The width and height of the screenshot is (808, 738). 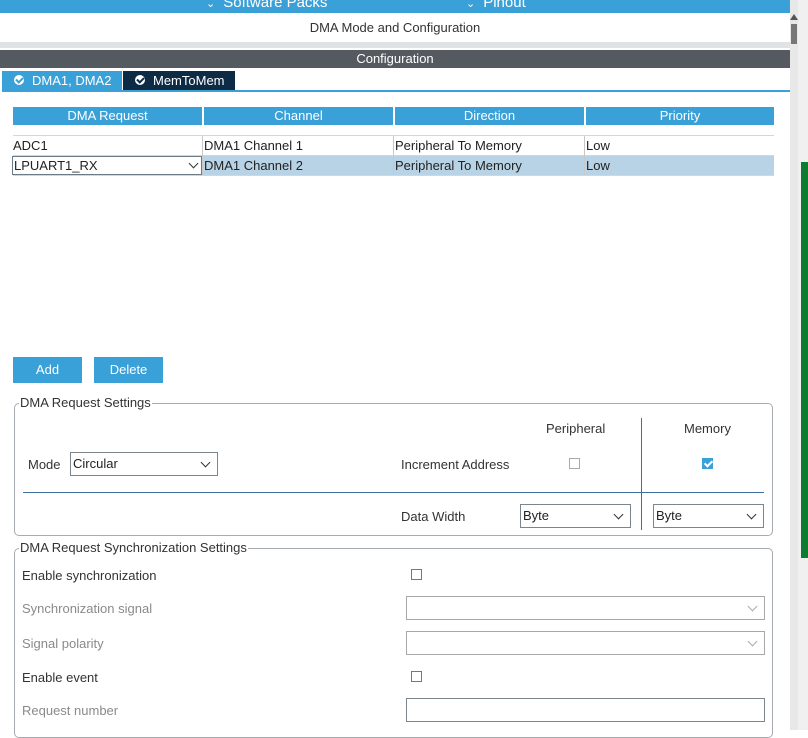 What do you see at coordinates (393, 175) in the screenshot?
I see `row-divider` at bounding box center [393, 175].